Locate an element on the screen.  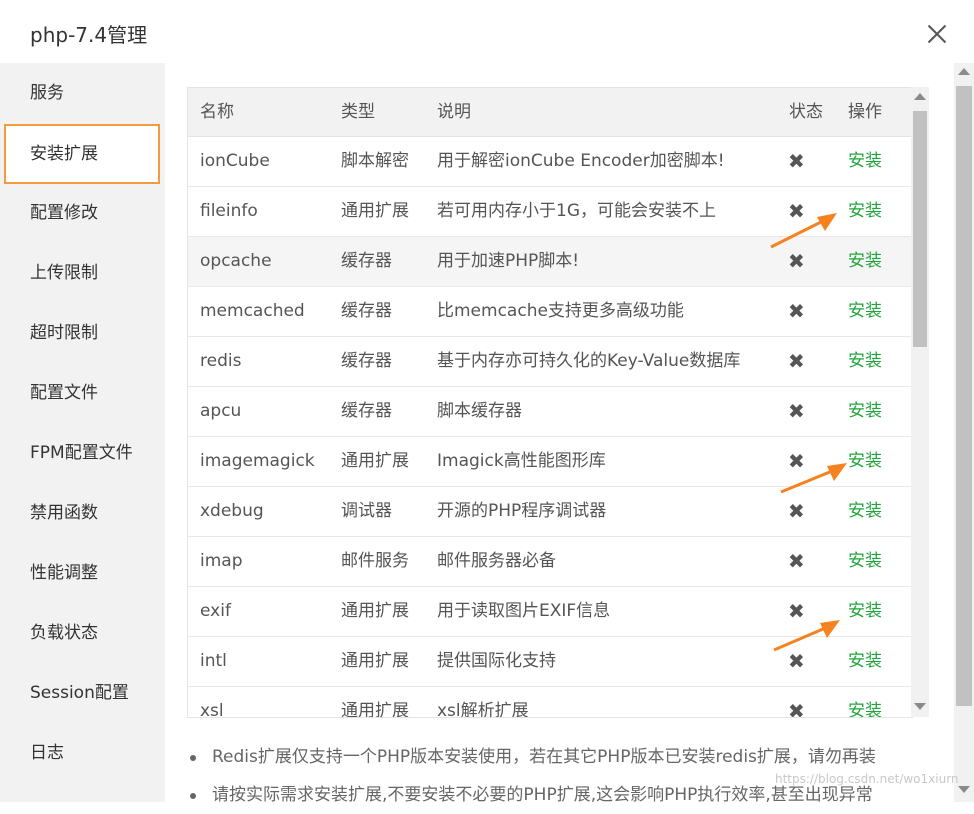
ext-name: intl is located at coordinates (213, 661).